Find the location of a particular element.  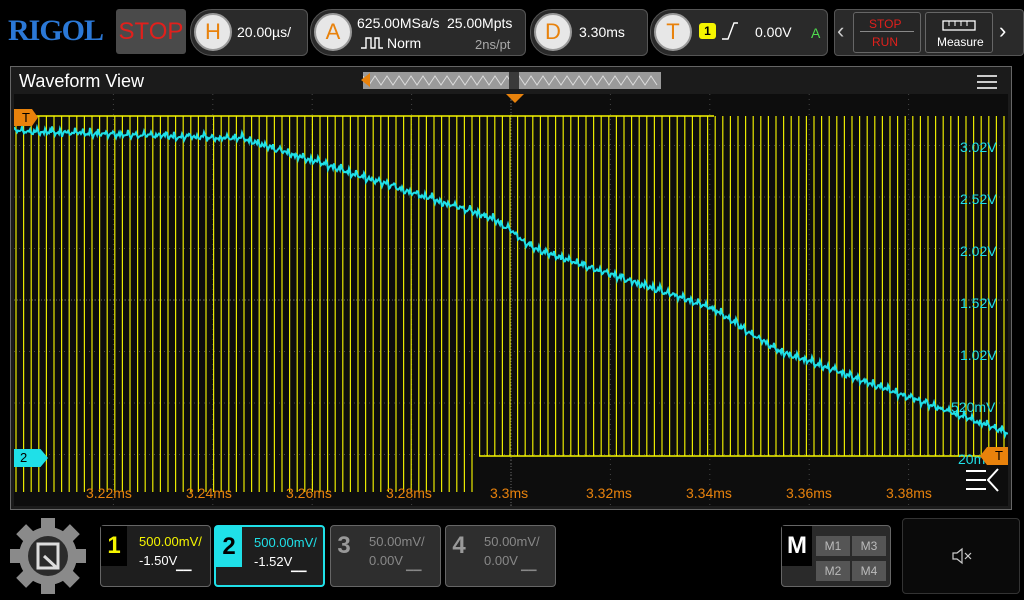

gear-logo-icon is located at coordinates (48, 556).